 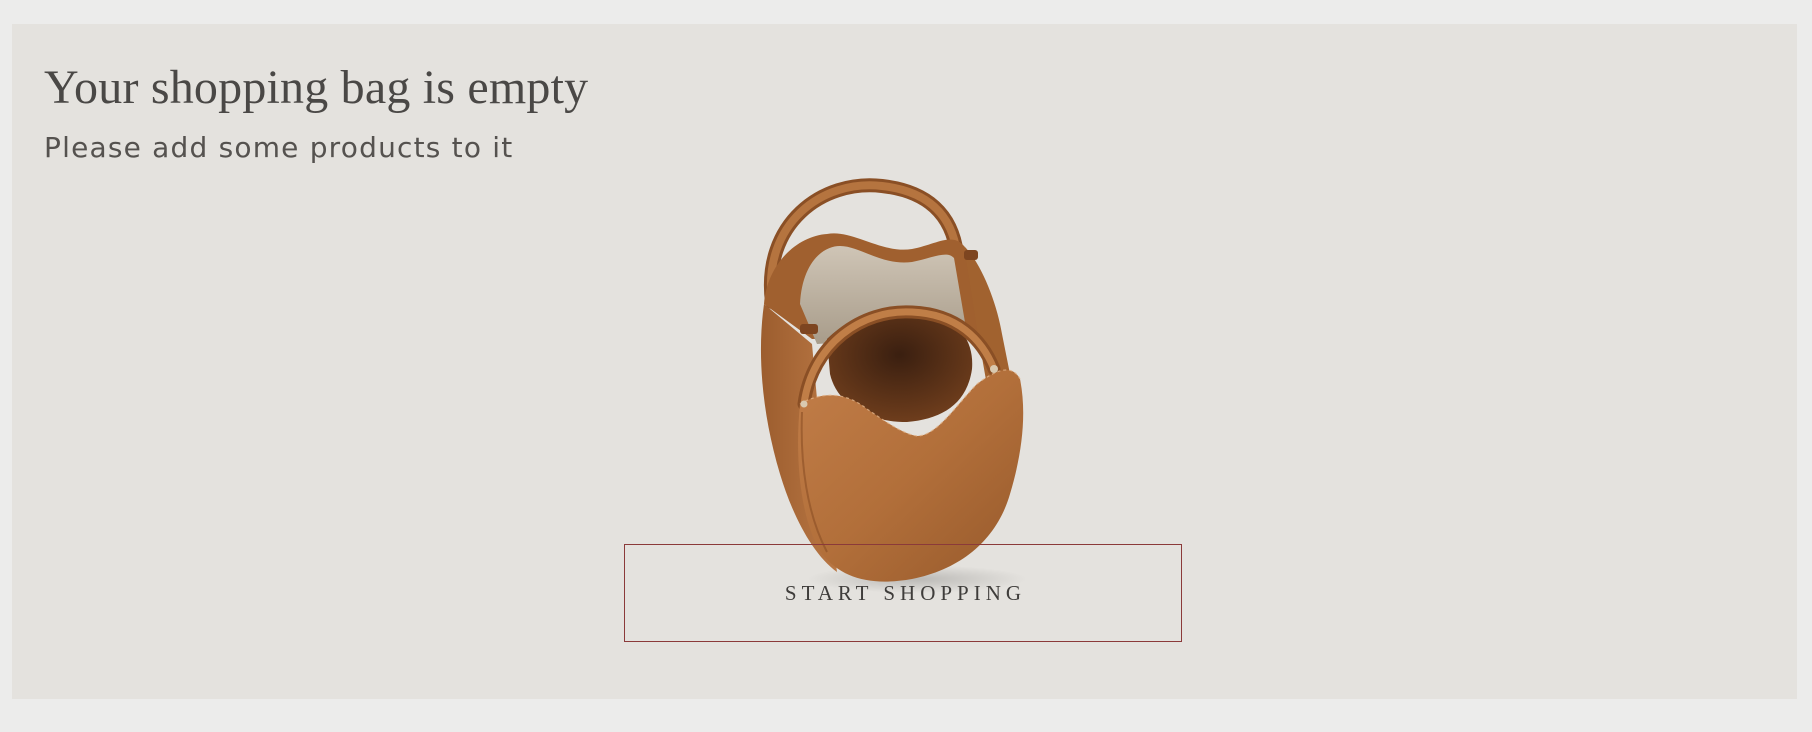 What do you see at coordinates (279, 147) in the screenshot?
I see `page-subtitle: Please add some products to it` at bounding box center [279, 147].